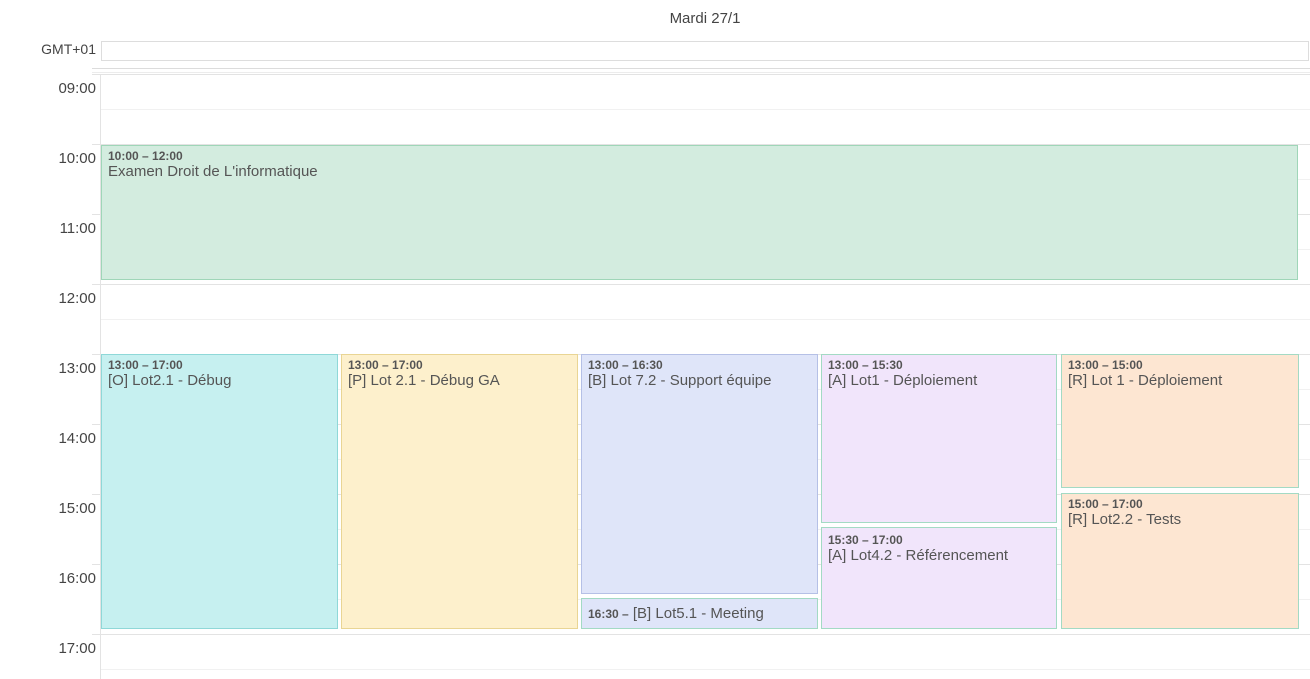 This screenshot has width=1310, height=679. Describe the element at coordinates (1145, 380) in the screenshot. I see `event-title: [R] Lot 1 - Déploiement` at that location.